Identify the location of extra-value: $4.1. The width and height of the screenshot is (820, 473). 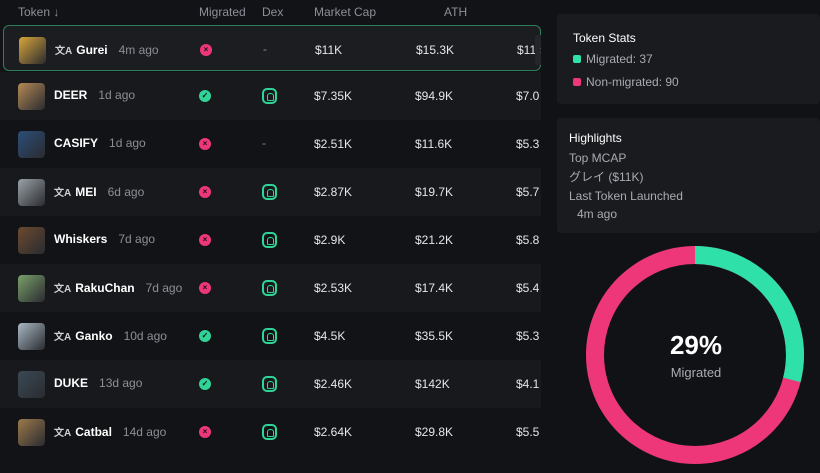
(528, 384).